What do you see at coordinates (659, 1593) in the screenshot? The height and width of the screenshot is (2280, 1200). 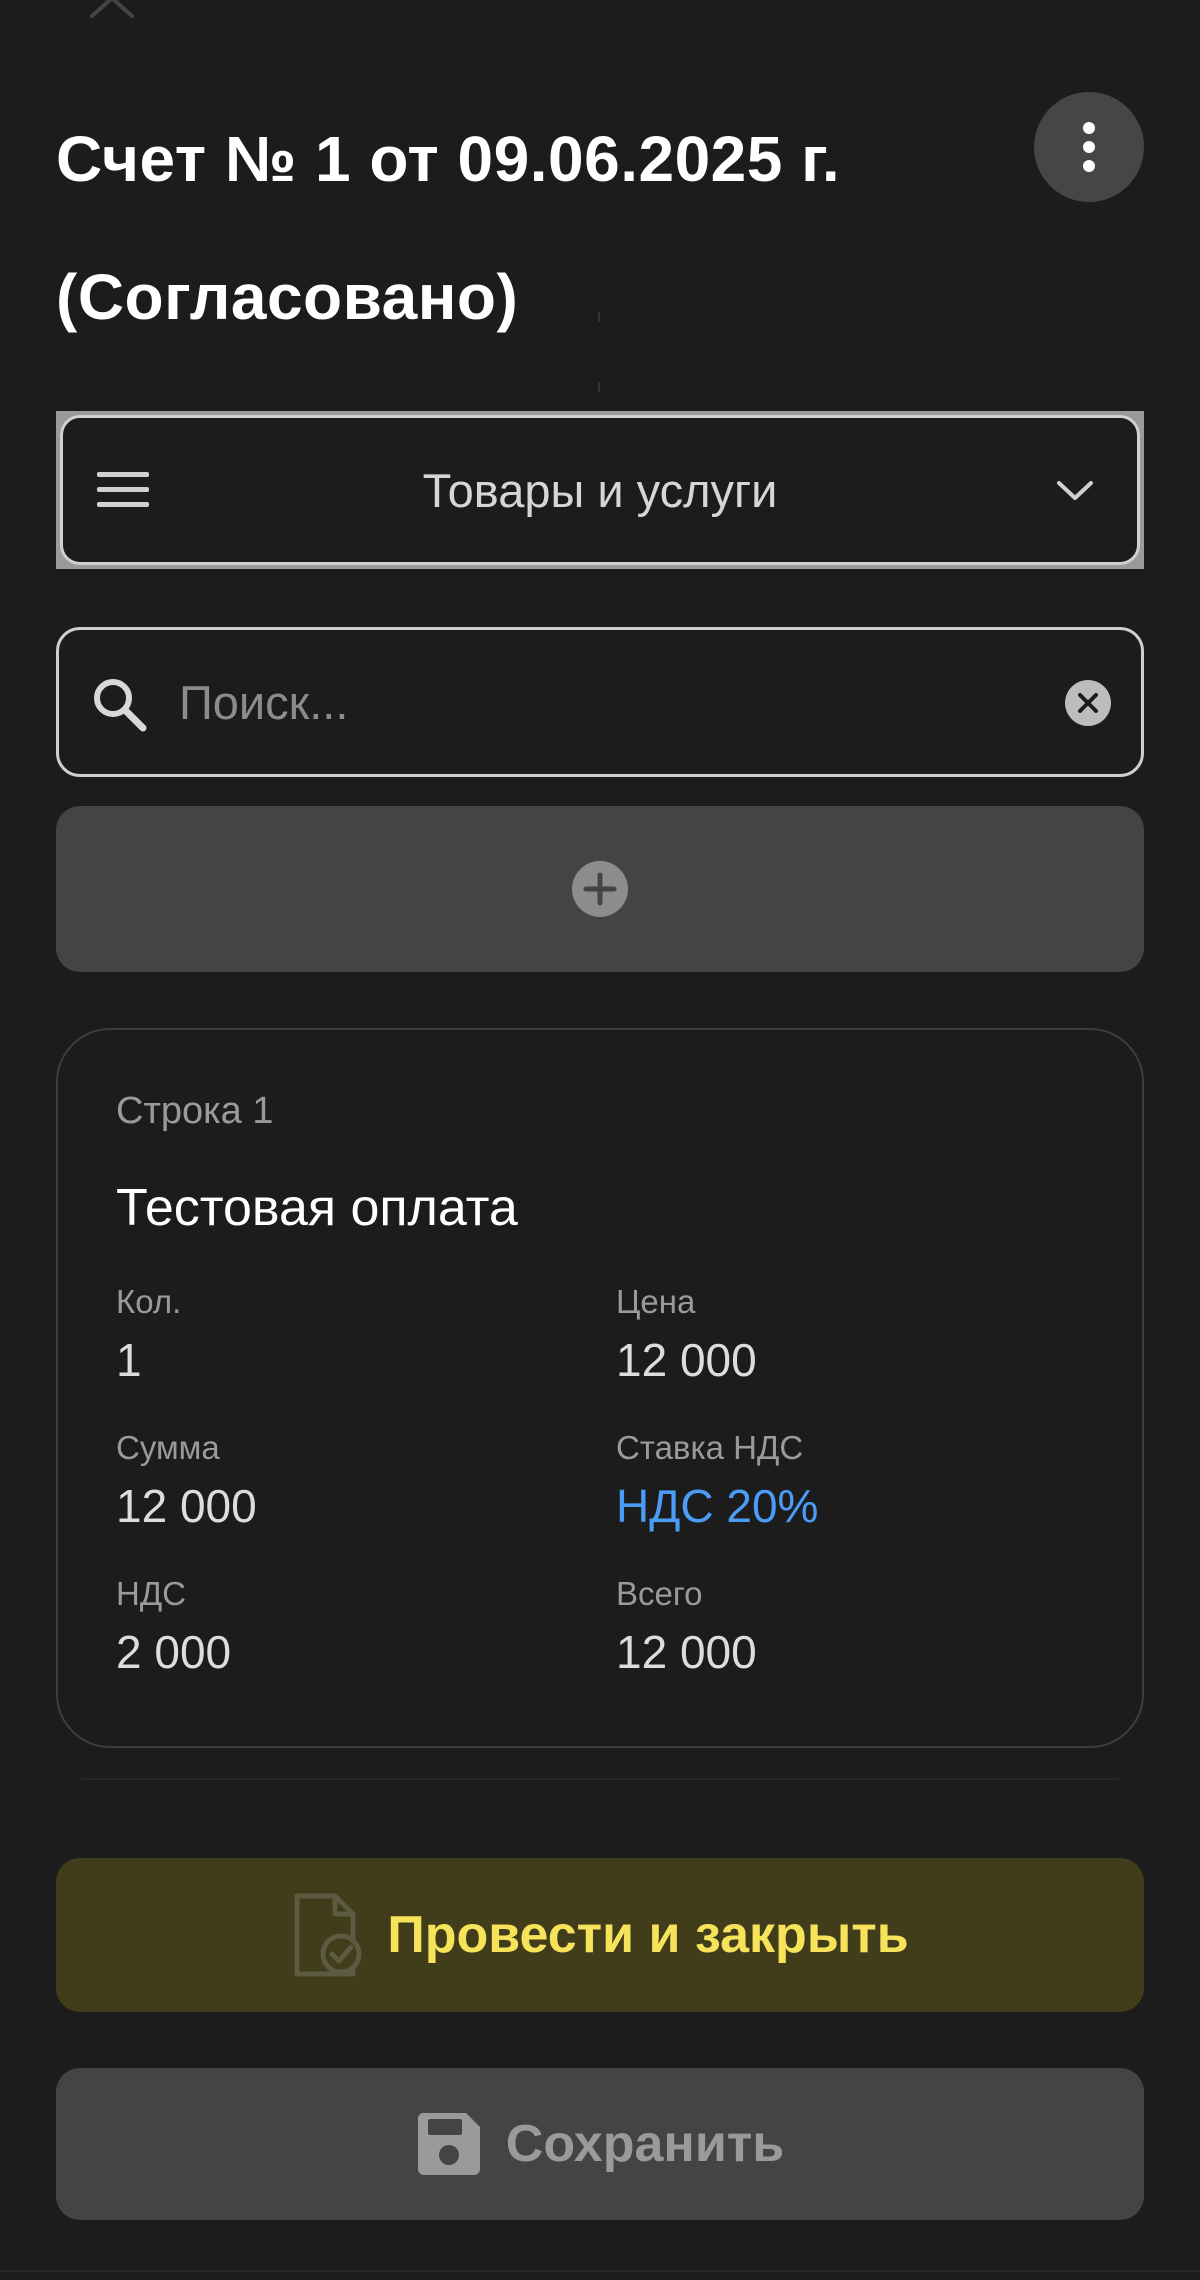 I see `total-label: Всего` at bounding box center [659, 1593].